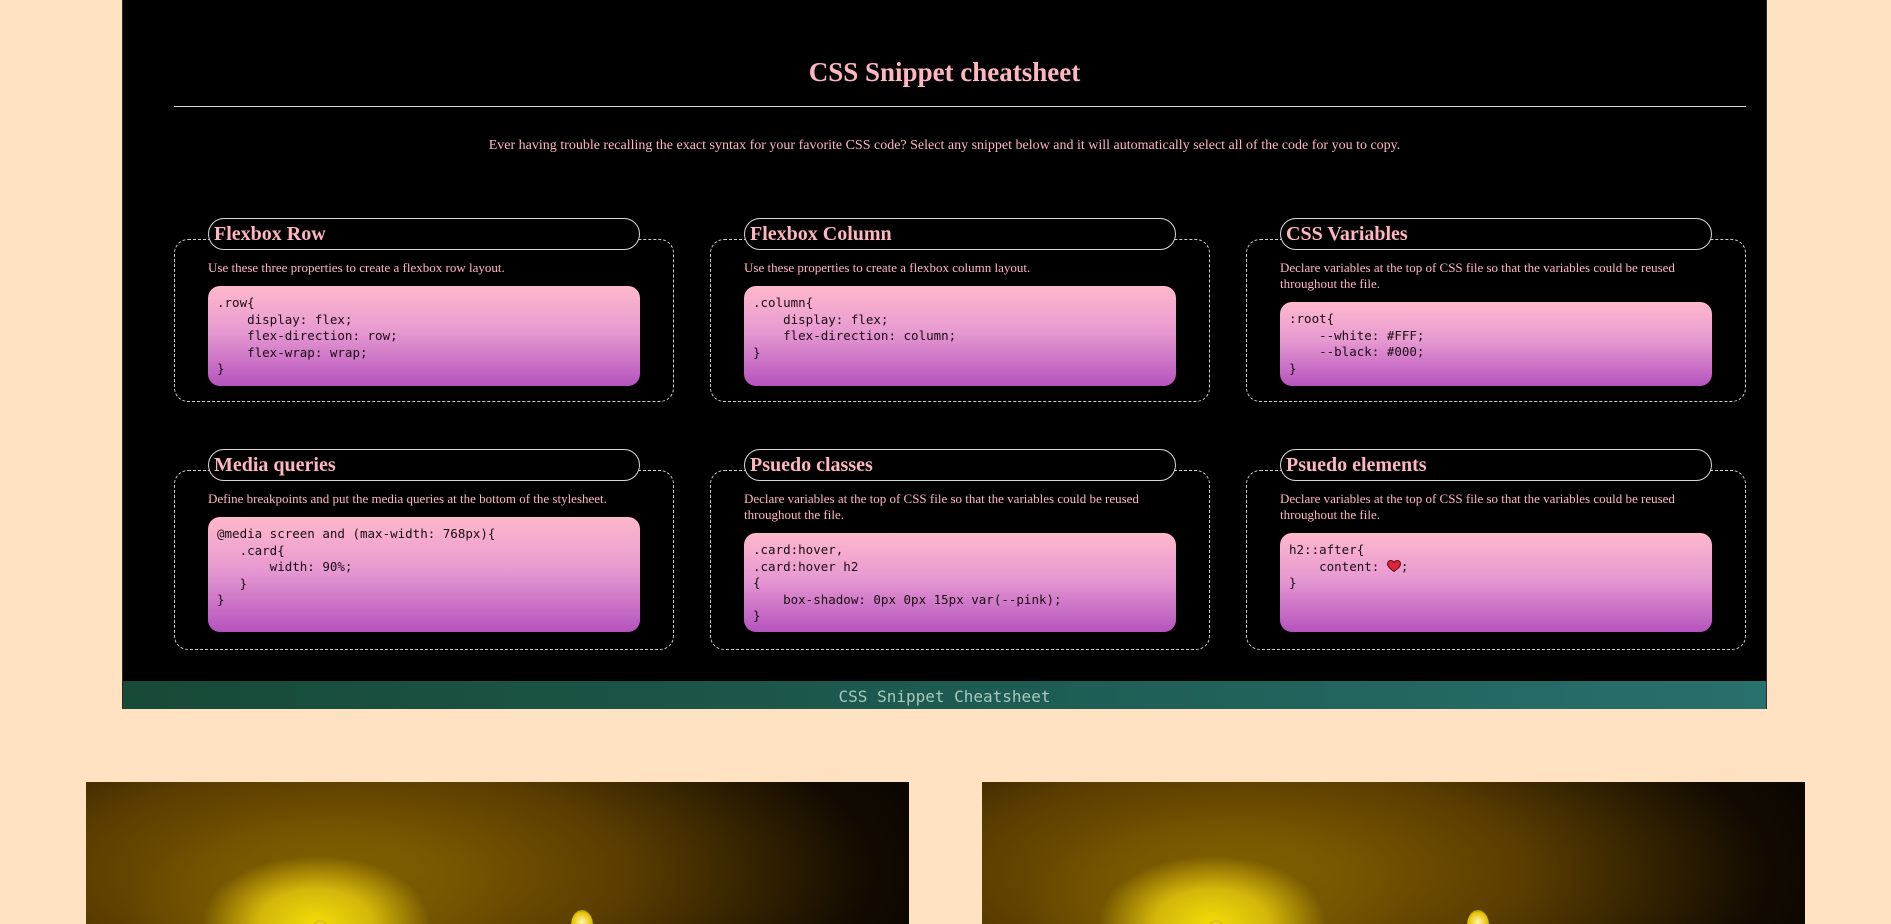  What do you see at coordinates (1496, 582) in the screenshot?
I see `code-snippet: h2::after{ content: ; }` at bounding box center [1496, 582].